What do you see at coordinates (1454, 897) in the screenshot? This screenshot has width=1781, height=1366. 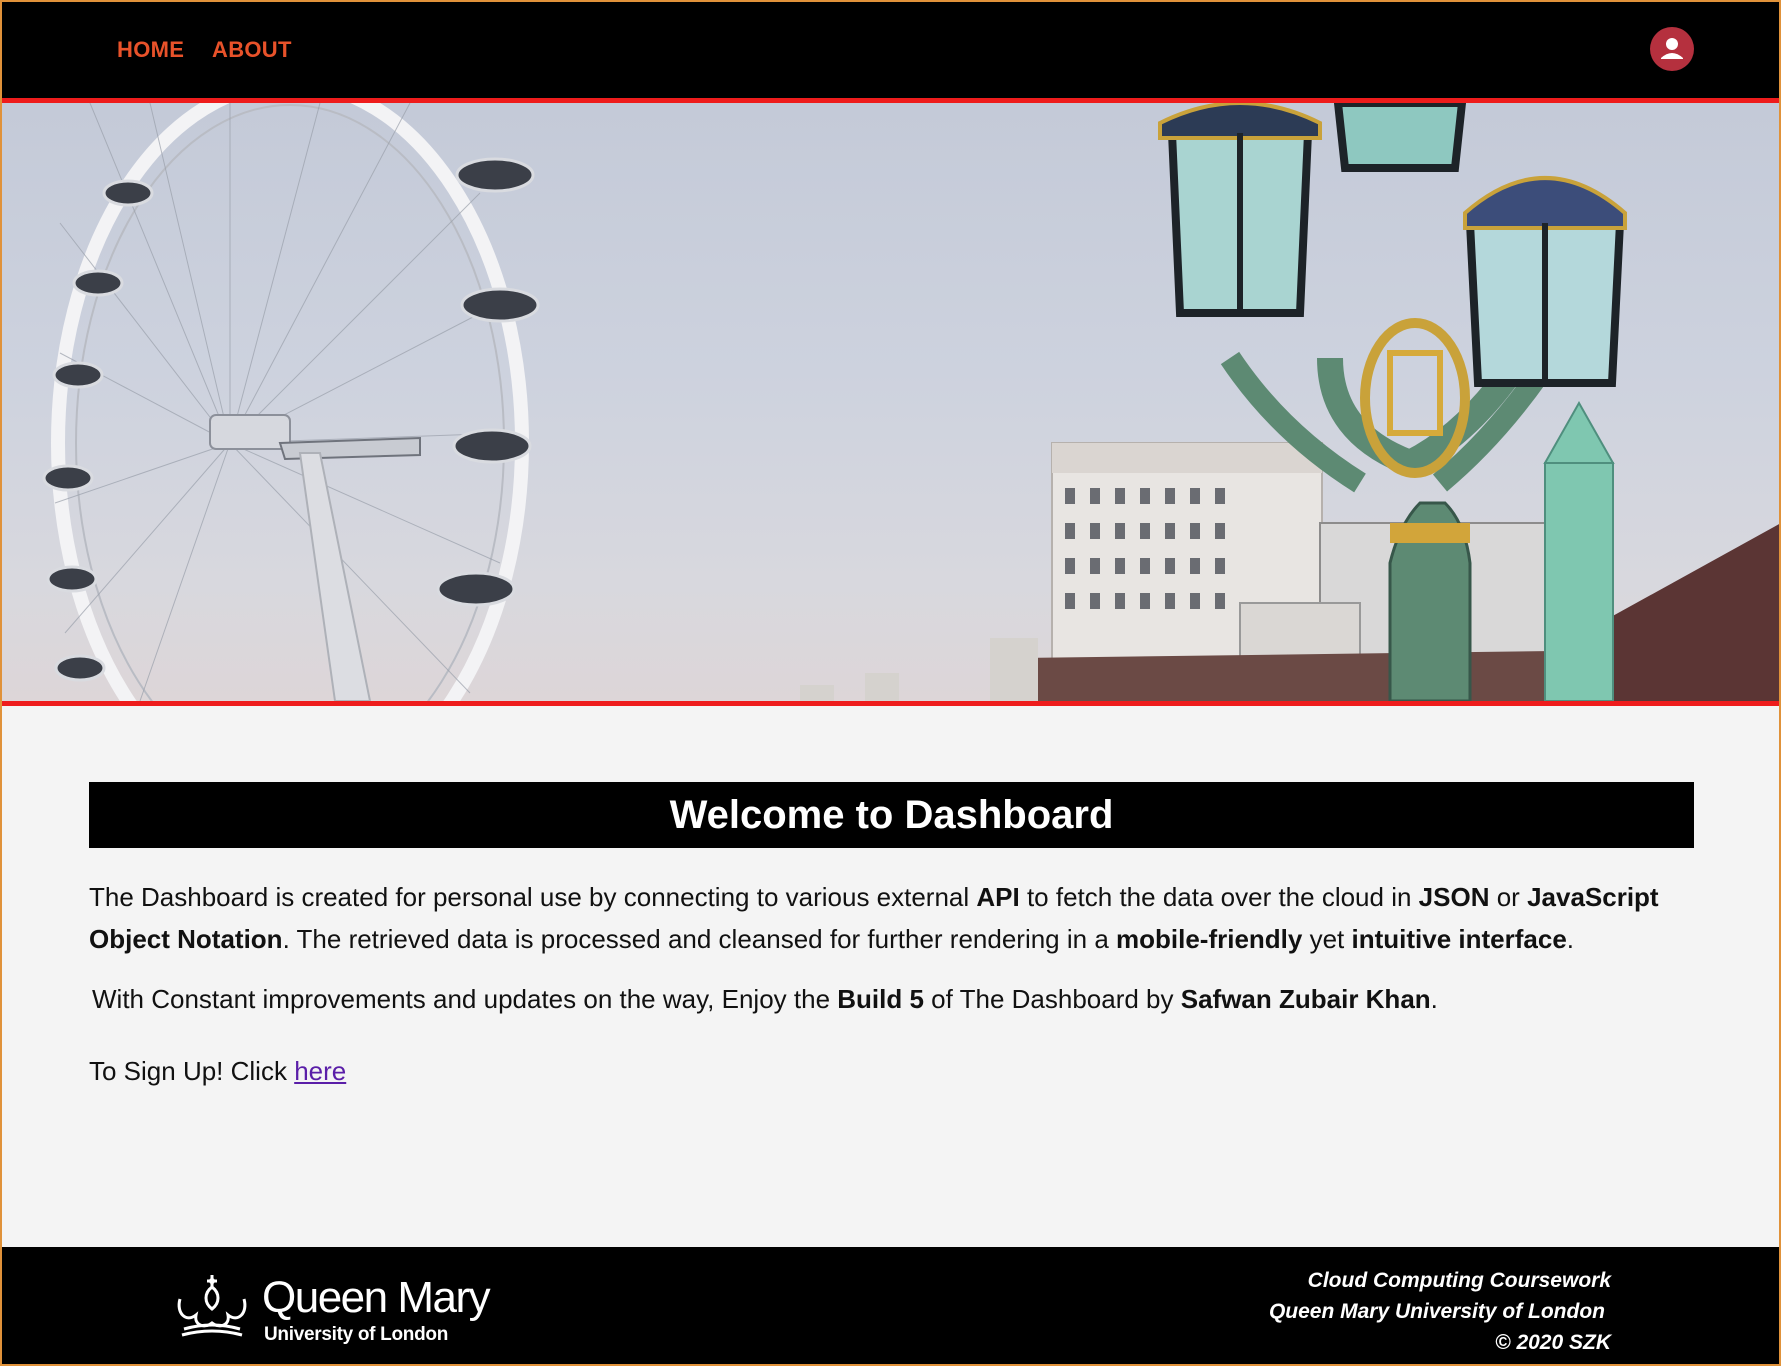 I see `intro-bold-json: JSON` at bounding box center [1454, 897].